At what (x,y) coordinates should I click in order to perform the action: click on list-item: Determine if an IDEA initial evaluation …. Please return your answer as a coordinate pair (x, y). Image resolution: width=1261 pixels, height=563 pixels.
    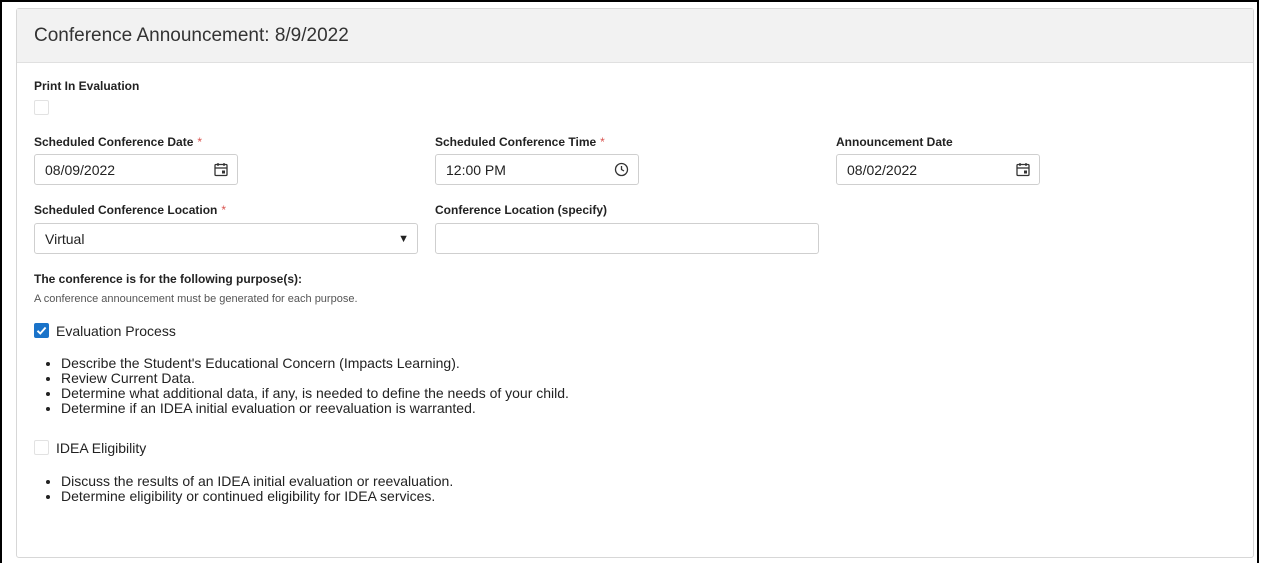
    Looking at the image, I should click on (315, 408).